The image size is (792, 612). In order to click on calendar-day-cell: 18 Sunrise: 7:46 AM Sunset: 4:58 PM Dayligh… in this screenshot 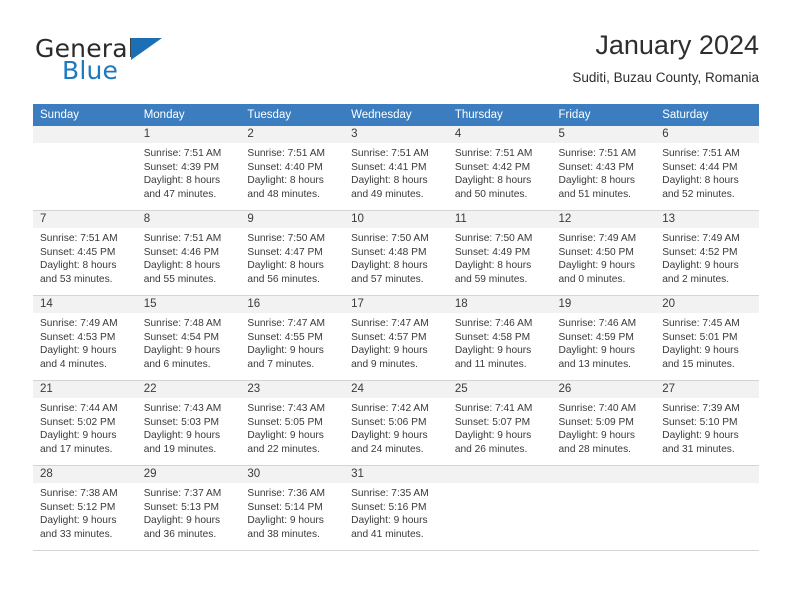, I will do `click(499, 338)`.